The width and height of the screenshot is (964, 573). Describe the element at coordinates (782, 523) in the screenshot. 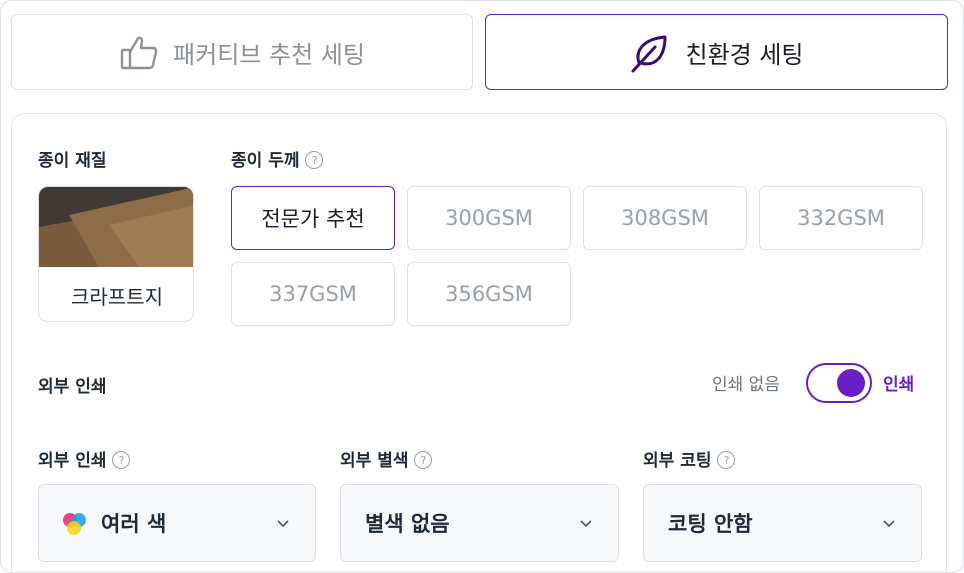

I see `external-coating-select: 코팅 안함` at that location.